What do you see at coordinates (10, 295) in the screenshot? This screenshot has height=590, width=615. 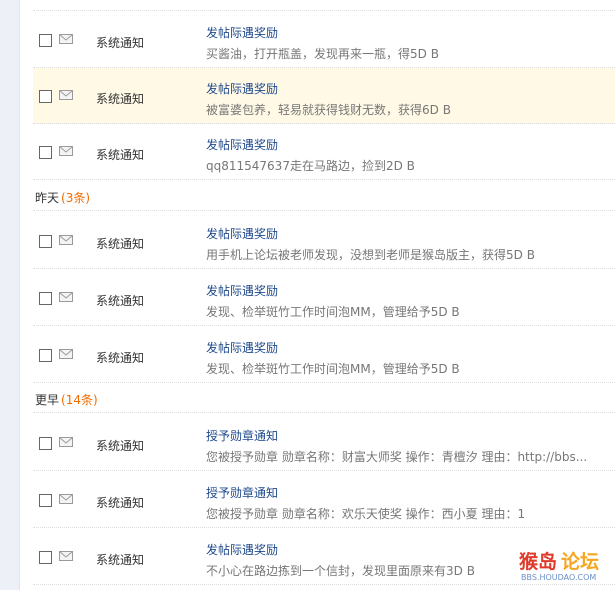 I see `left-sidebar-edge` at bounding box center [10, 295].